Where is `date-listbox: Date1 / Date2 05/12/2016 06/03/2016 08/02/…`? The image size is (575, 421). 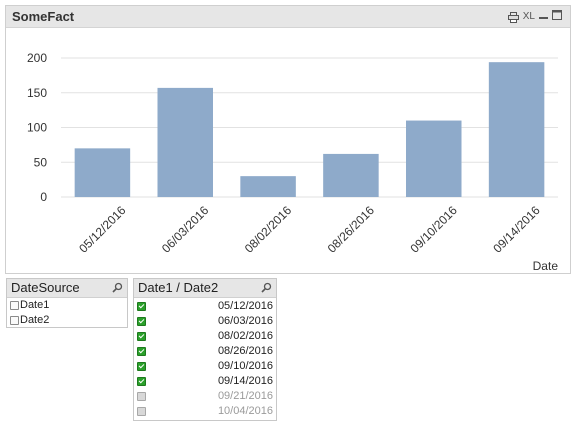 date-listbox: Date1 / Date2 05/12/2016 06/03/2016 08/02/… is located at coordinates (205, 349).